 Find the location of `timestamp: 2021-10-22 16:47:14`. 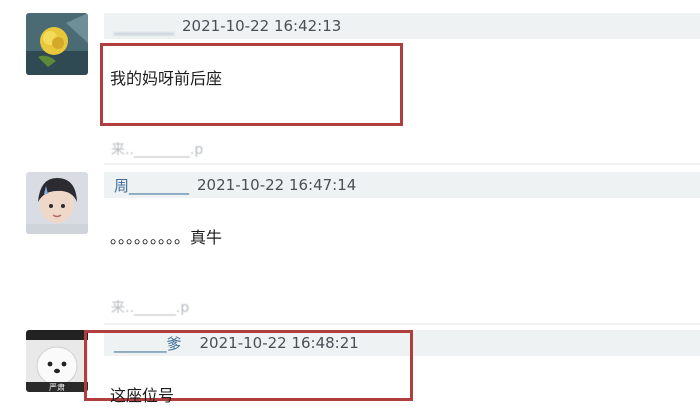

timestamp: 2021-10-22 16:47:14 is located at coordinates (277, 185).